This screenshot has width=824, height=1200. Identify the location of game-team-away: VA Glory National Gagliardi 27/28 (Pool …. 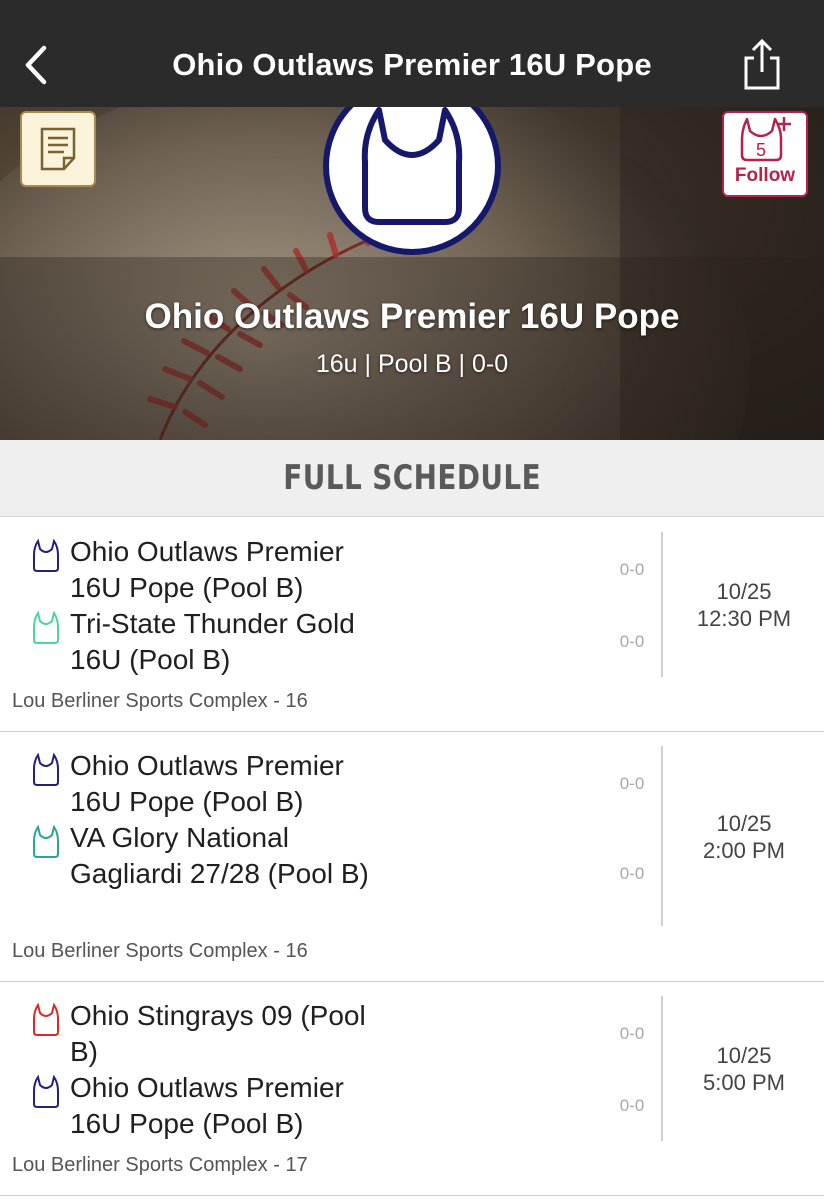
(212, 856).